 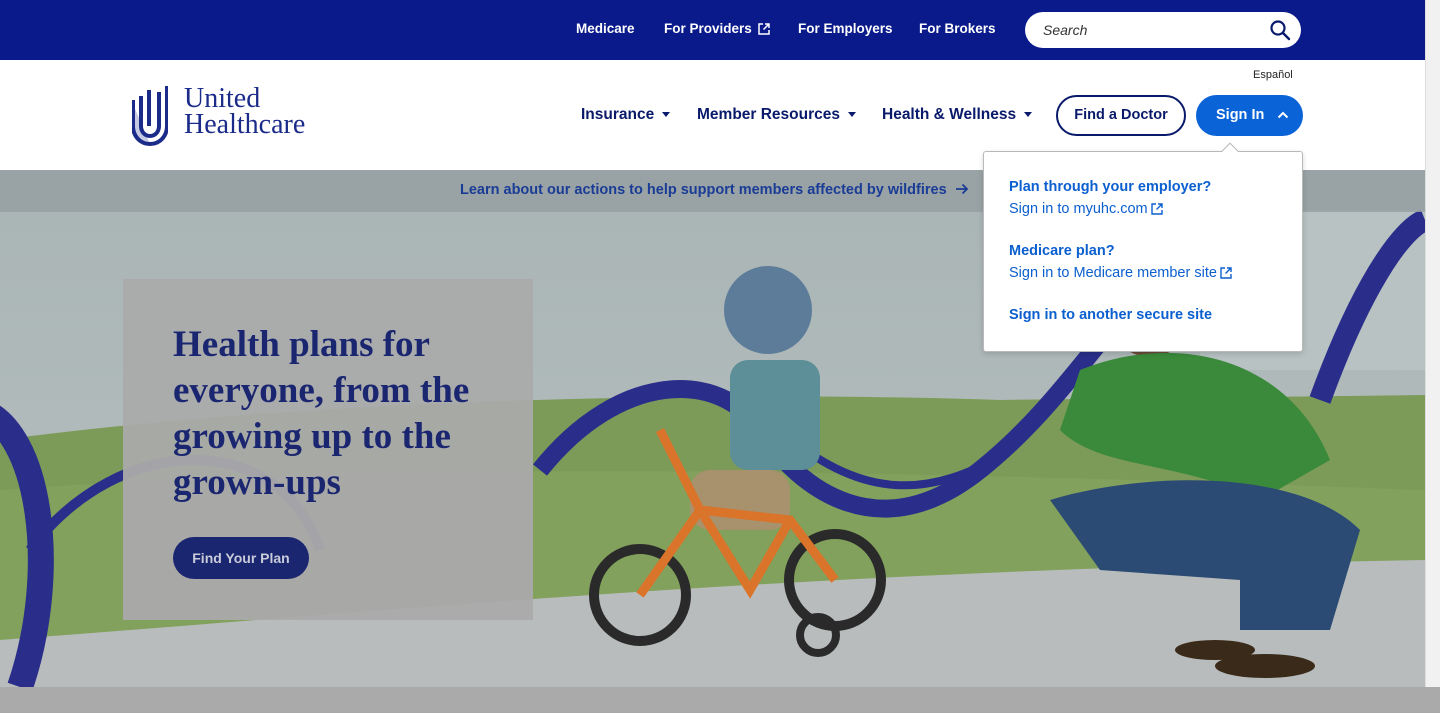 I want to click on logo-line-2: Healthcare, so click(x=245, y=124).